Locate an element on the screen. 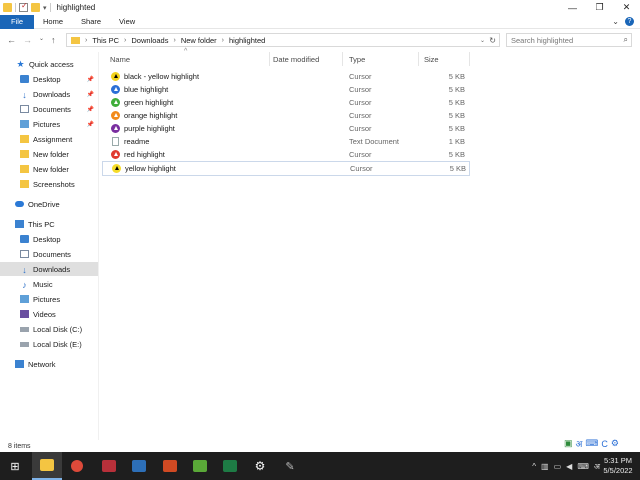 Image resolution: width=640 pixels, height=480 pixels. properties-icon is located at coordinates (23, 6).